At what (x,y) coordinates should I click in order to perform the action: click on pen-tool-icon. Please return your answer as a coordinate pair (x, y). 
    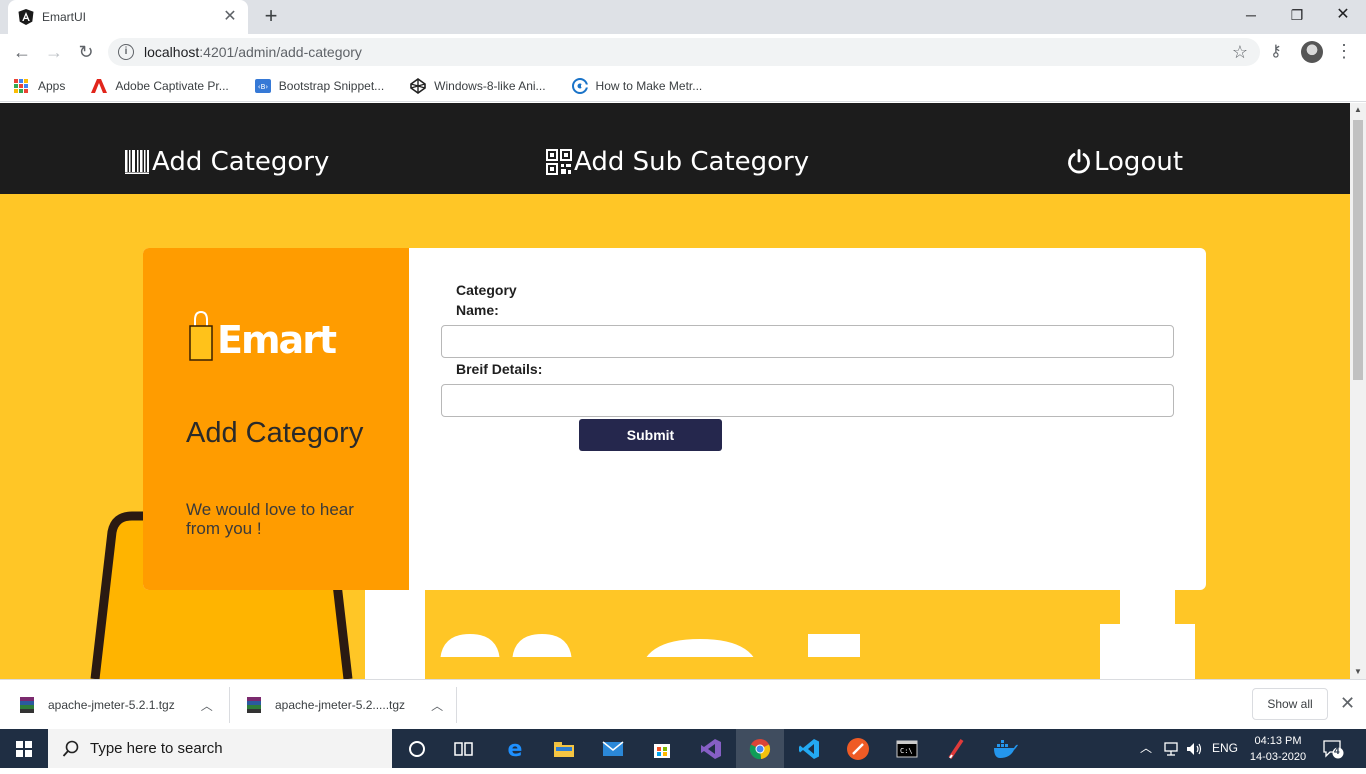
    Looking at the image, I should click on (956, 749).